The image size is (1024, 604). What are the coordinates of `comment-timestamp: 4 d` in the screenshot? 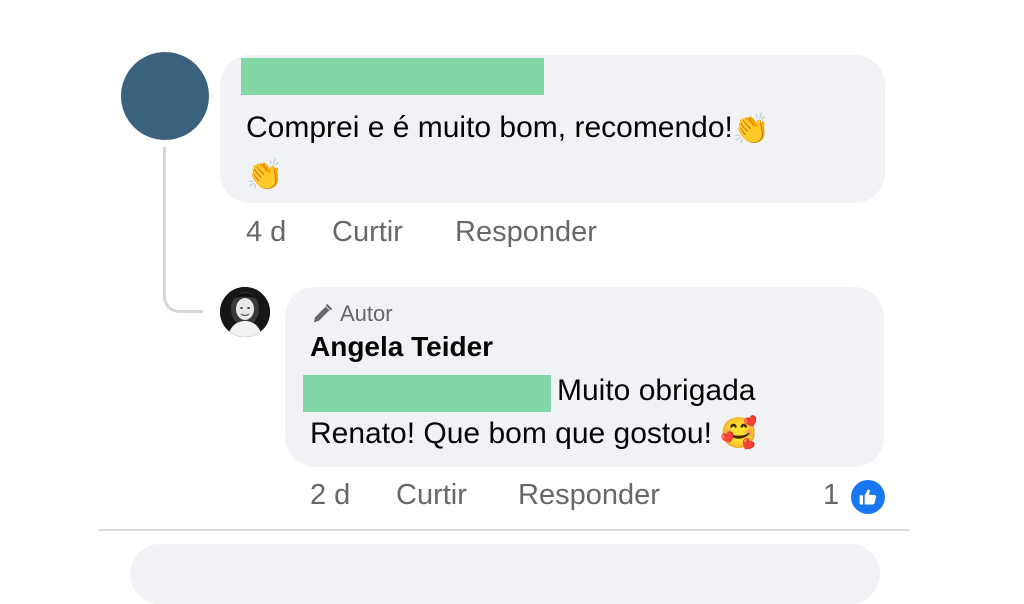 It's located at (266, 232).